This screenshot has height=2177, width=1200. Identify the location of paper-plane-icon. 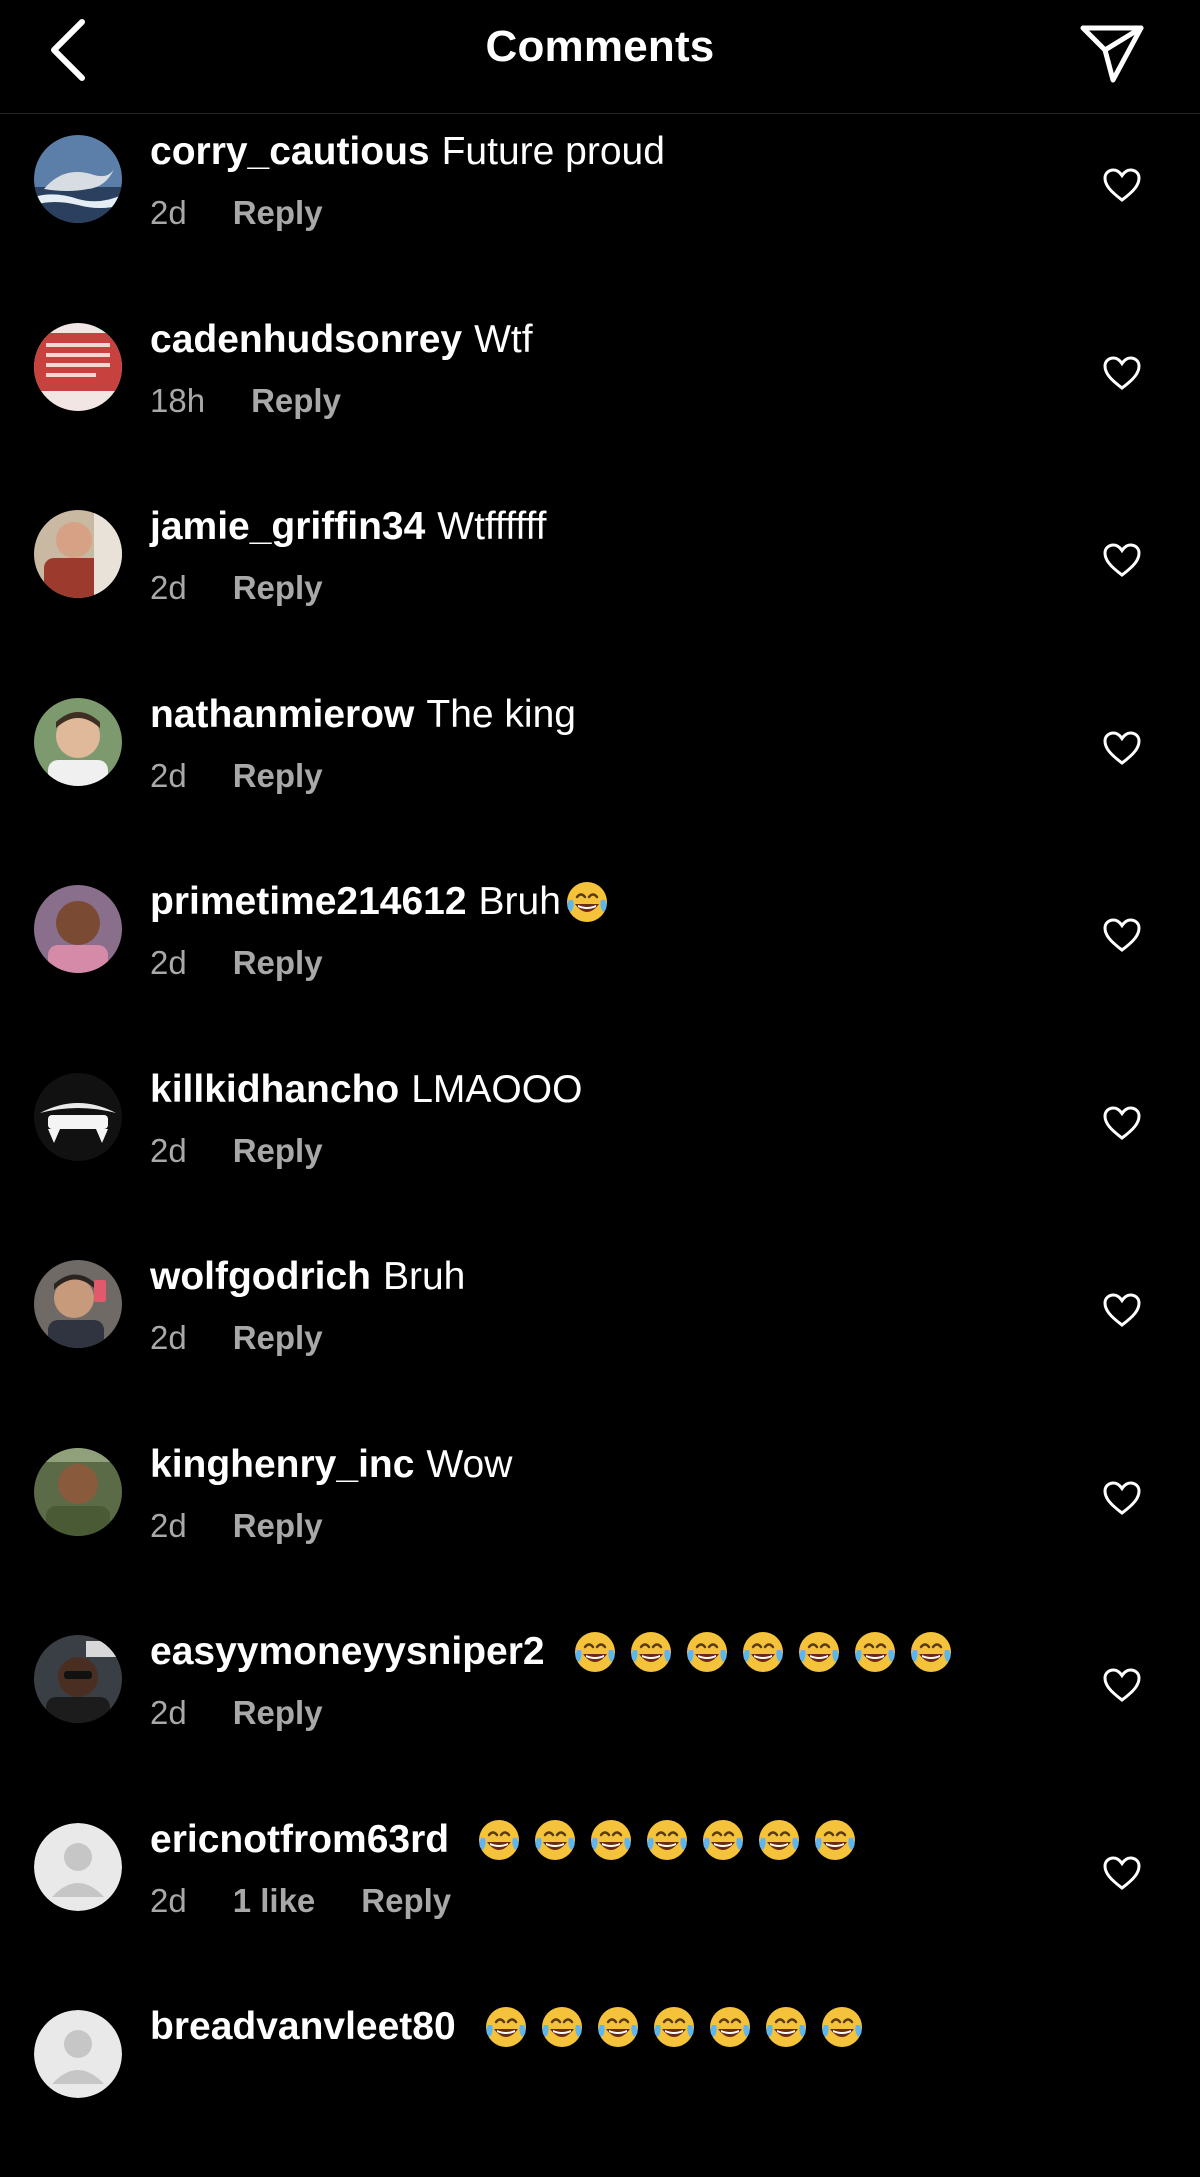
(1112, 54).